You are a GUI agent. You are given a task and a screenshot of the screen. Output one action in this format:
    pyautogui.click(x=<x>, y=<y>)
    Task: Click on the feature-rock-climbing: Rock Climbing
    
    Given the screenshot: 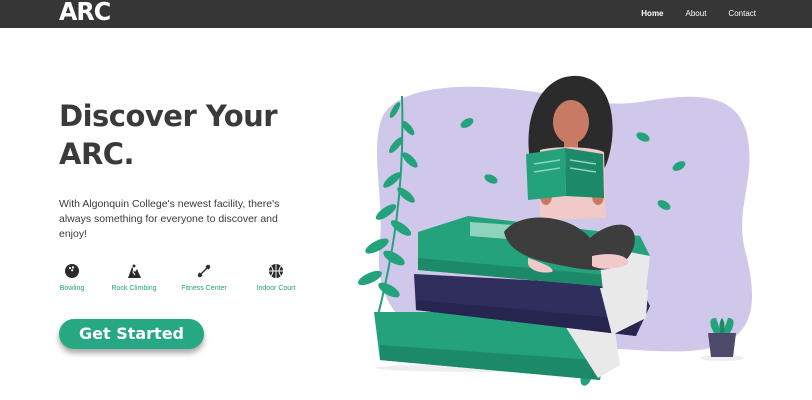 What is the action you would take?
    pyautogui.click(x=134, y=277)
    